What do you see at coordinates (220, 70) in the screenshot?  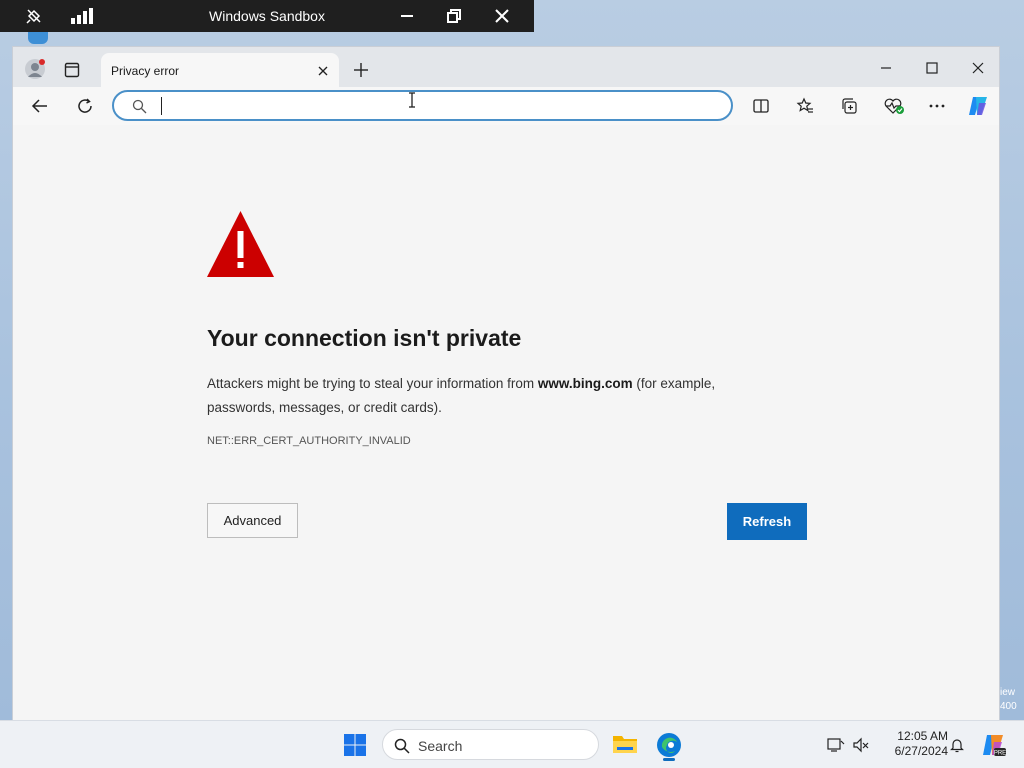 I see `tab-privacy-error: Privacy error` at bounding box center [220, 70].